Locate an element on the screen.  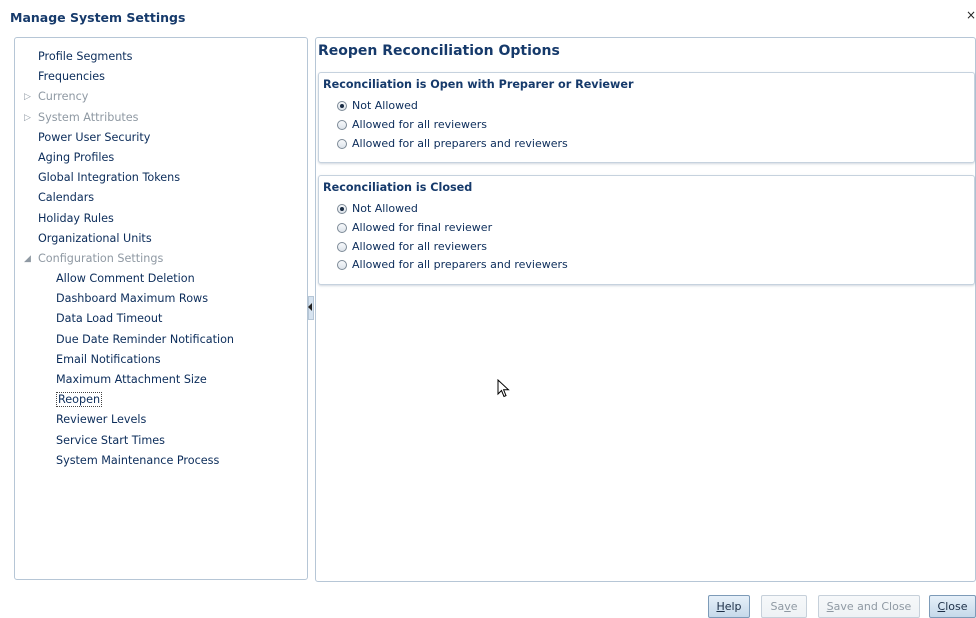
button-label-suffix: lose is located at coordinates (956, 606).